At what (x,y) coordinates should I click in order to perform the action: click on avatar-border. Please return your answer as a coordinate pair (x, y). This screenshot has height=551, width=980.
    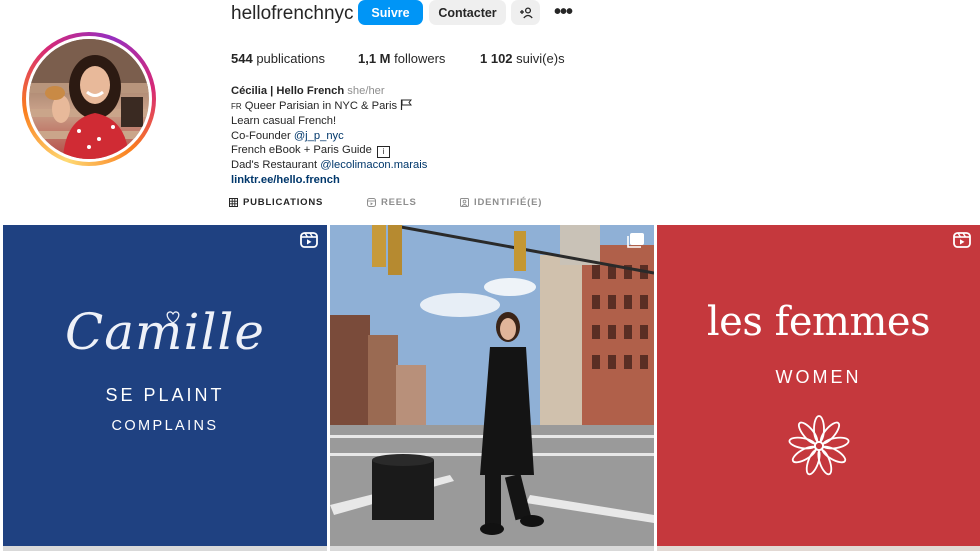
    Looking at the image, I should click on (89, 99).